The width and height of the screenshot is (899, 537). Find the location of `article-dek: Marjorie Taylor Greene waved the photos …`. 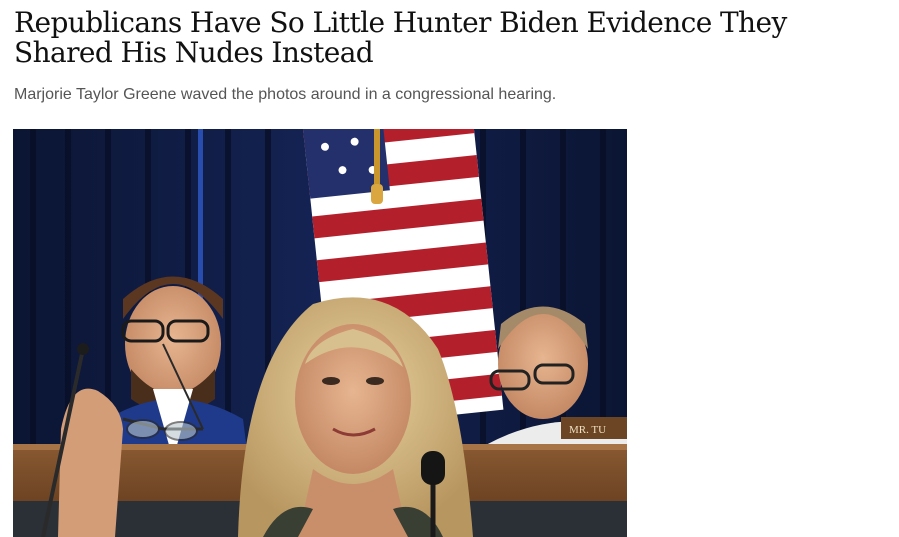

article-dek: Marjorie Taylor Greene waved the photos … is located at coordinates (285, 94).